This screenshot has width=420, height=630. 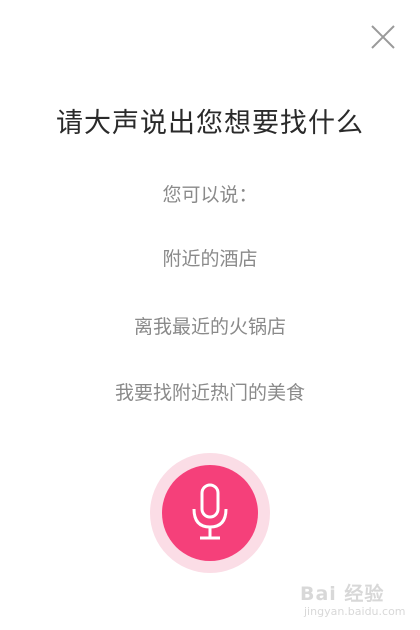 I want to click on watermark-site: jingyan.baidu.com, so click(x=355, y=611).